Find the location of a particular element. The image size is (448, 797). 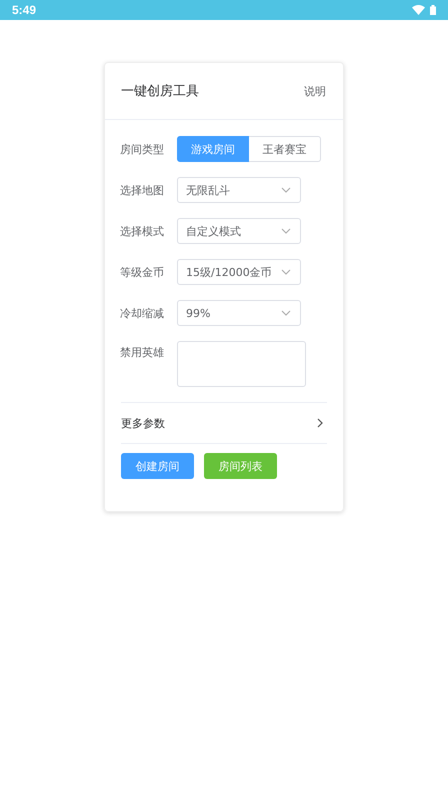

dropdown-field: 15级/12000金币 is located at coordinates (239, 272).